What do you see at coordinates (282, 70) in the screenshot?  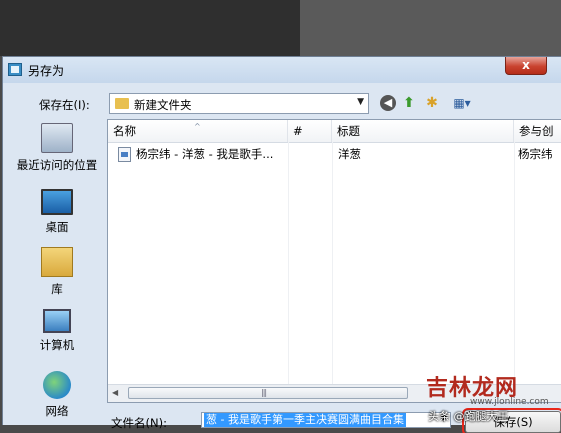 I see `title-bar: 另存为 x` at bounding box center [282, 70].